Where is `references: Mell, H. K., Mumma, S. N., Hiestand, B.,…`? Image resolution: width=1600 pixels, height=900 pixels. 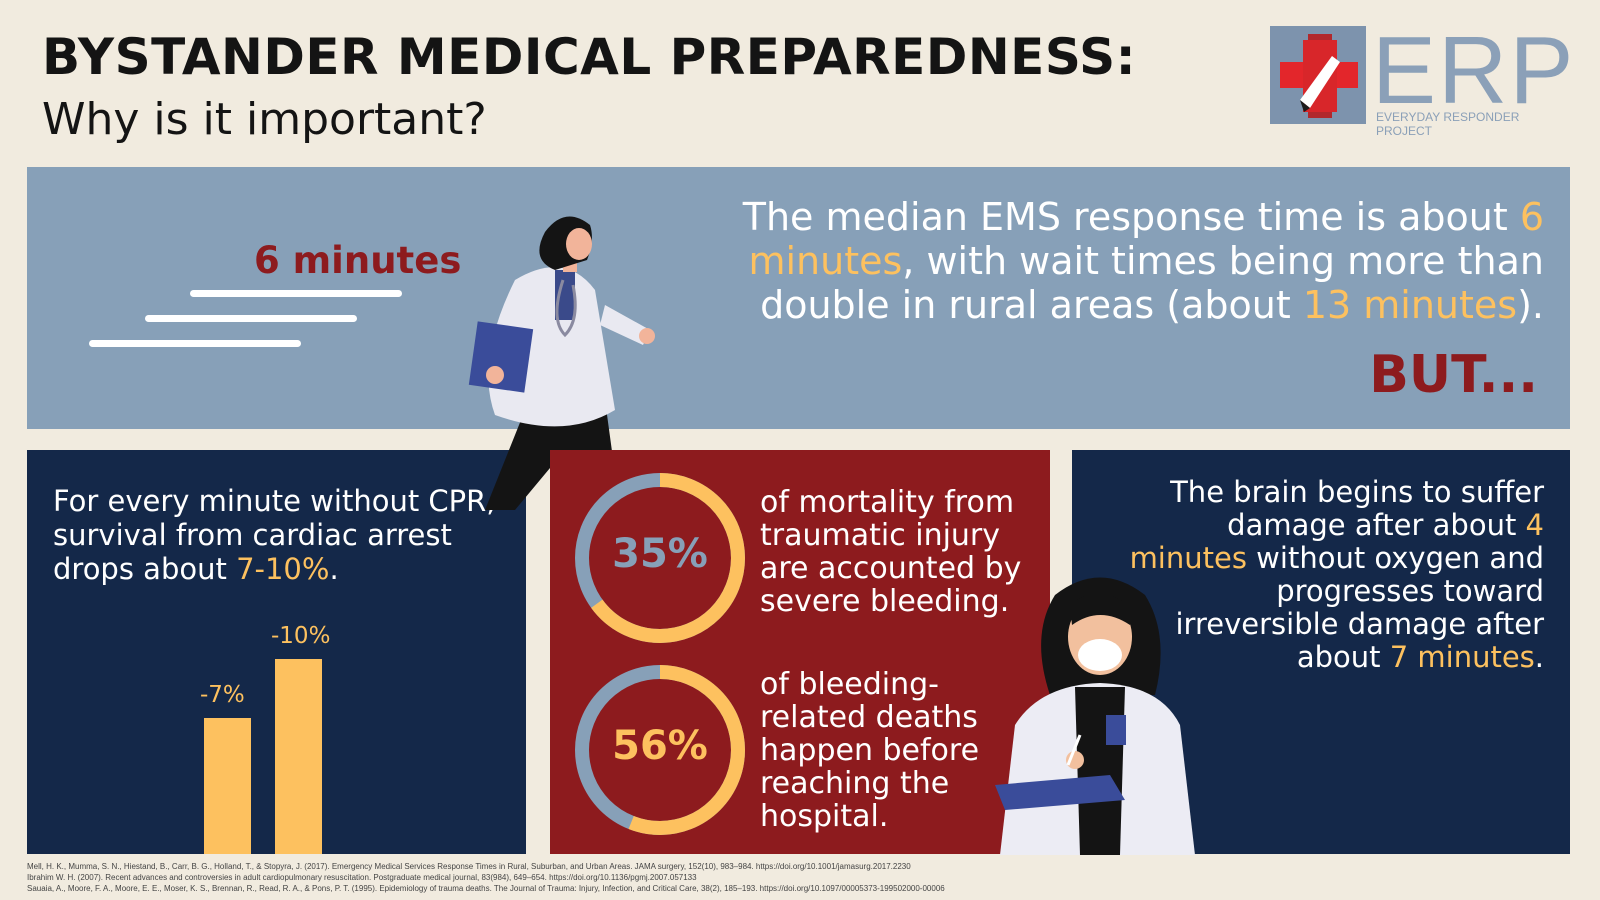 references: Mell, H. K., Mumma, S. N., Hiestand, B.,… is located at coordinates (486, 877).